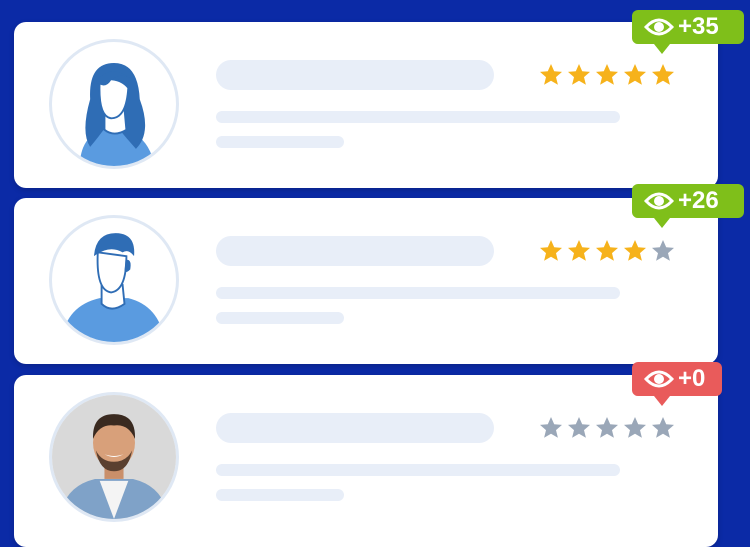  What do you see at coordinates (677, 384) in the screenshot?
I see `views-badge: +0` at bounding box center [677, 384].